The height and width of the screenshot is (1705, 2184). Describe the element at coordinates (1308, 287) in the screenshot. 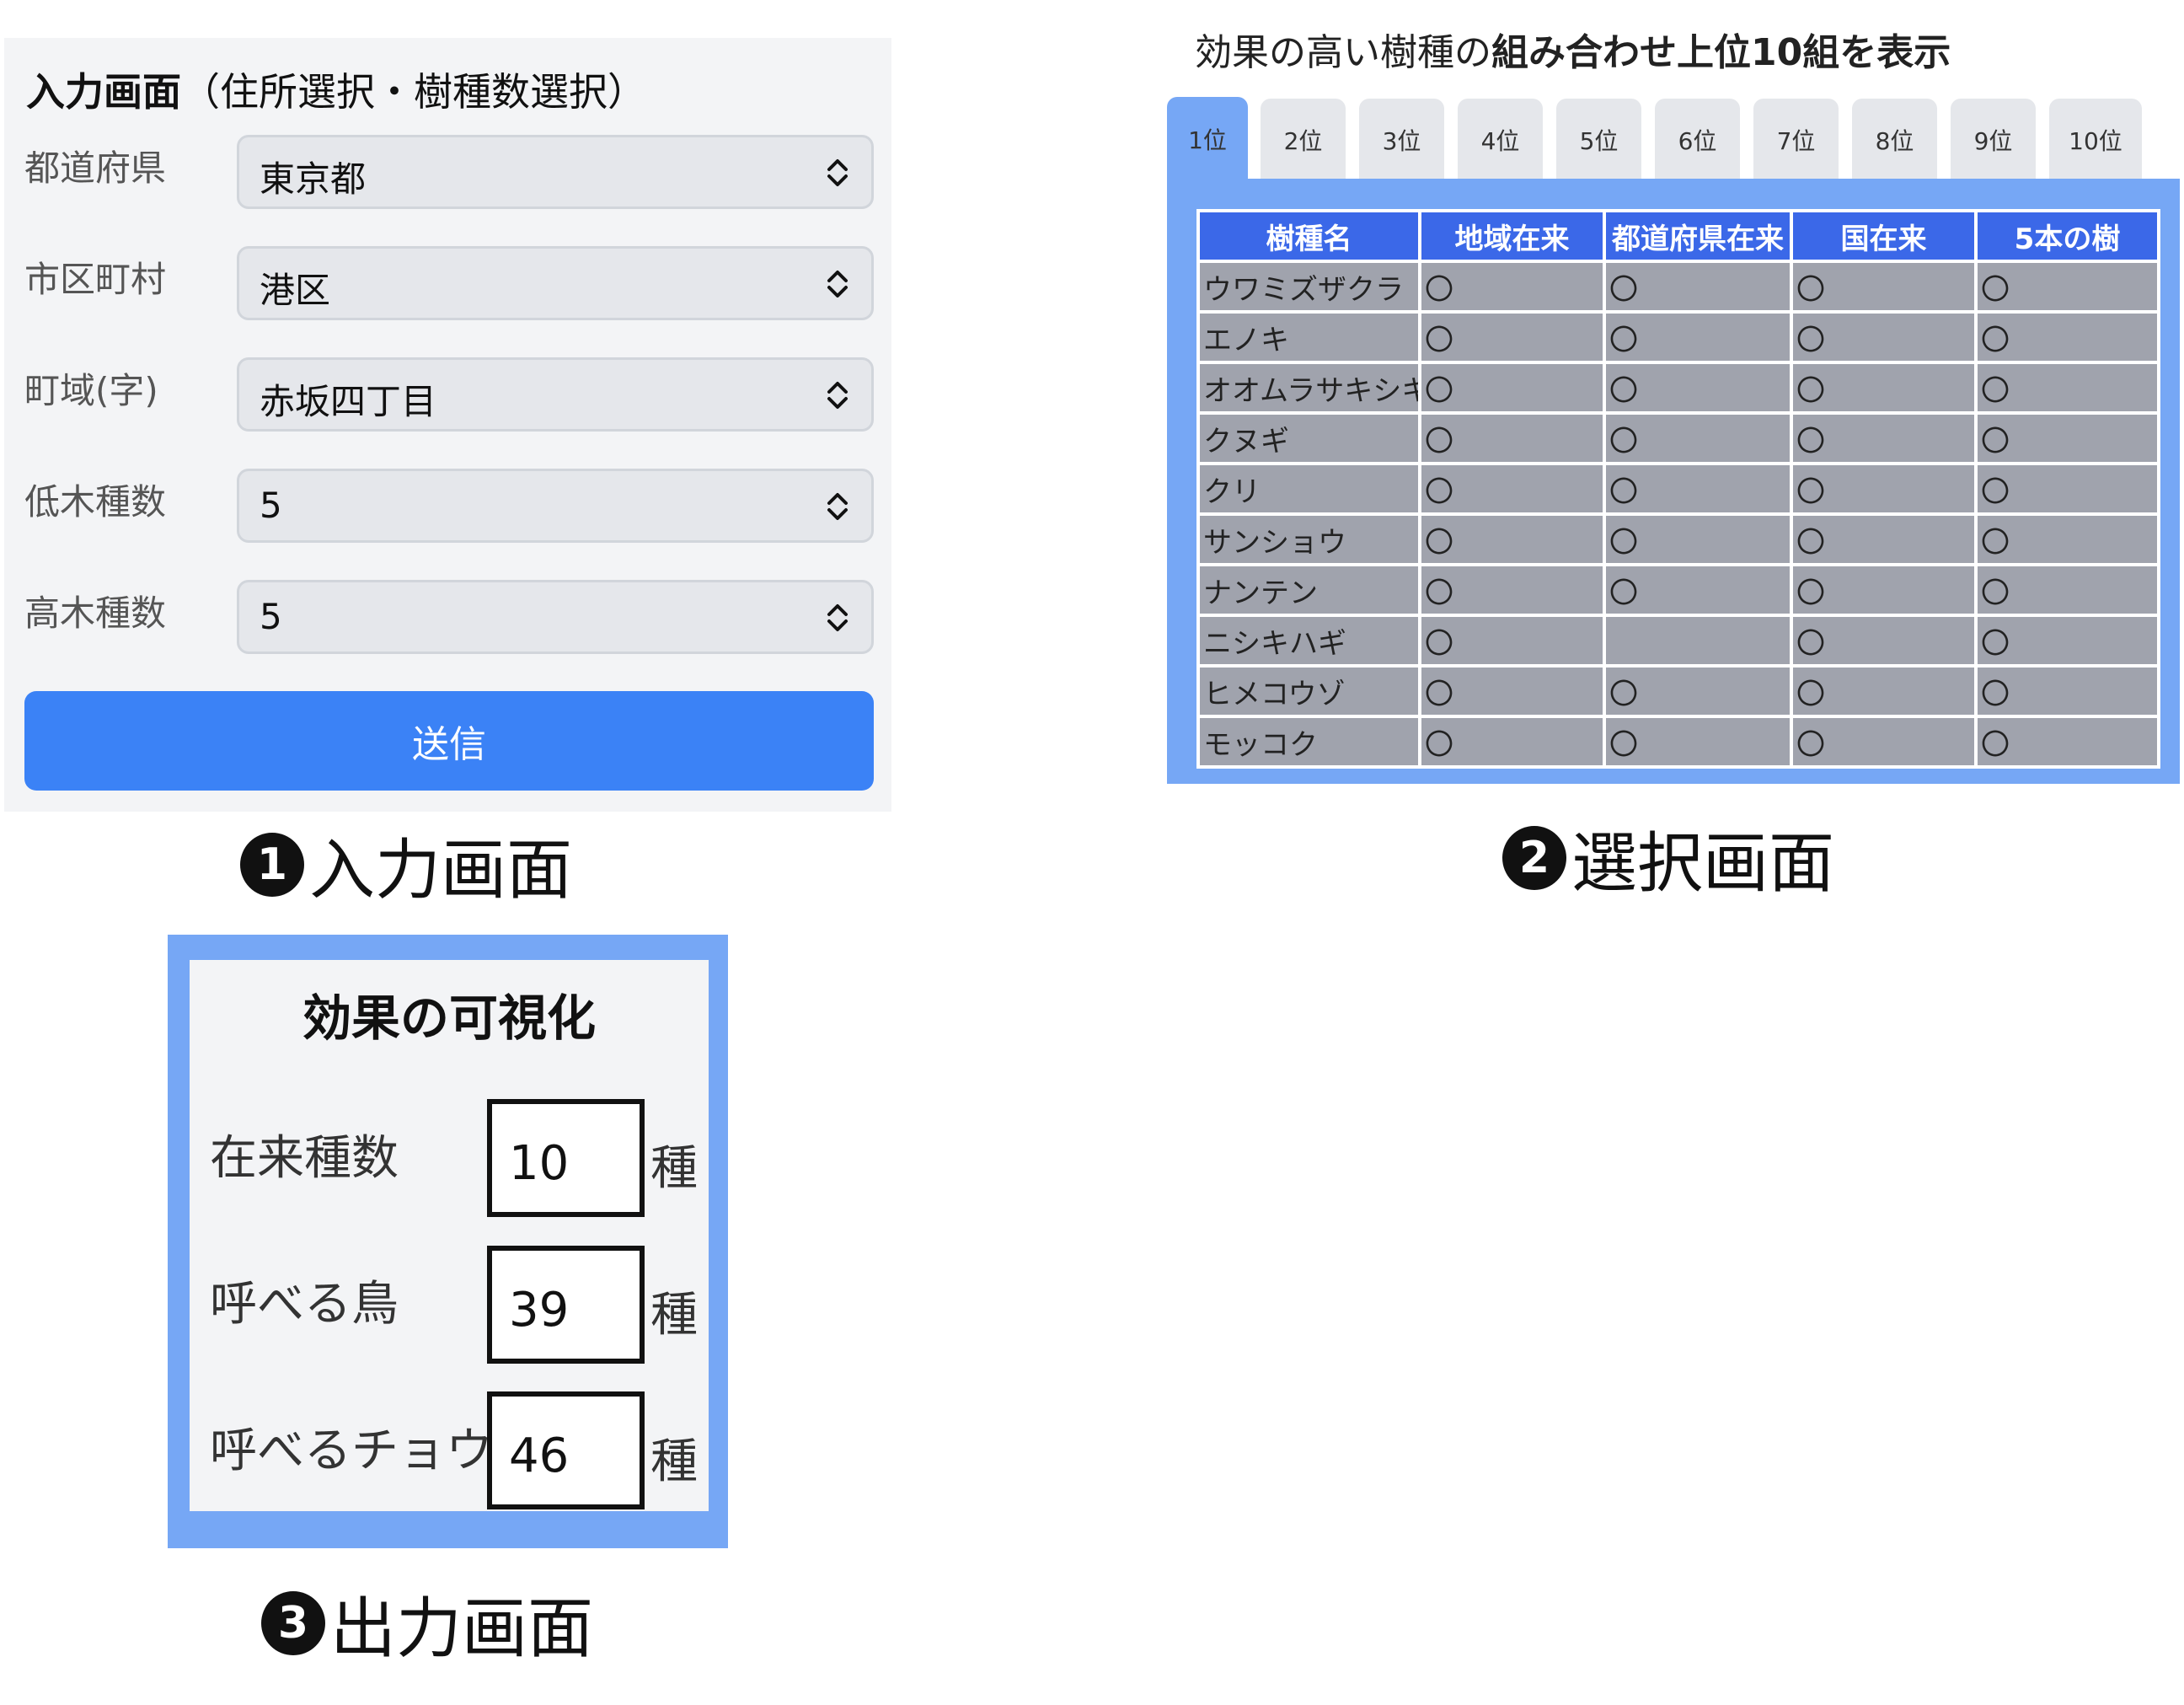

I see `species-name: ウワミズザクラ` at that location.